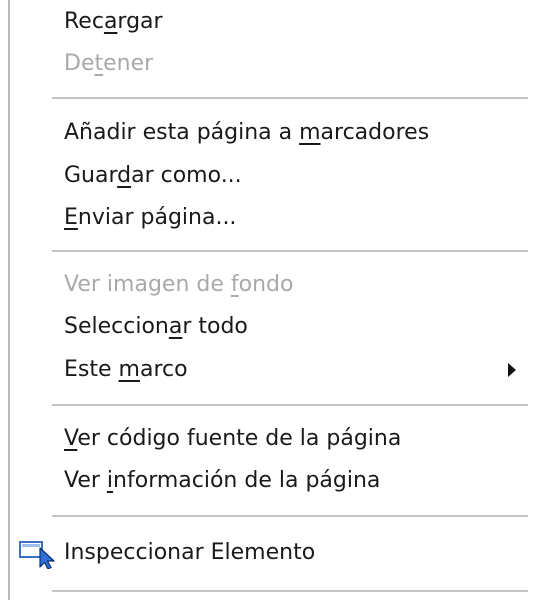 The image size is (536, 600). I want to click on menu-item-label: Inspeccionar Elemento, so click(190, 552).